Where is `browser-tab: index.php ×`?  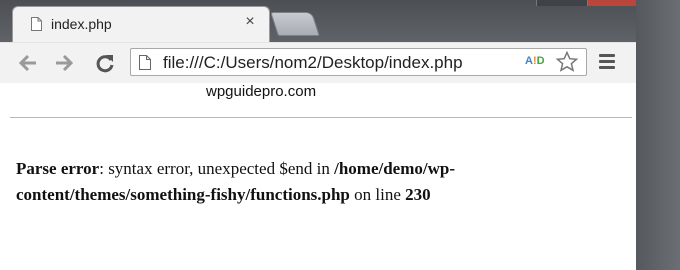 browser-tab: index.php × is located at coordinates (141, 24).